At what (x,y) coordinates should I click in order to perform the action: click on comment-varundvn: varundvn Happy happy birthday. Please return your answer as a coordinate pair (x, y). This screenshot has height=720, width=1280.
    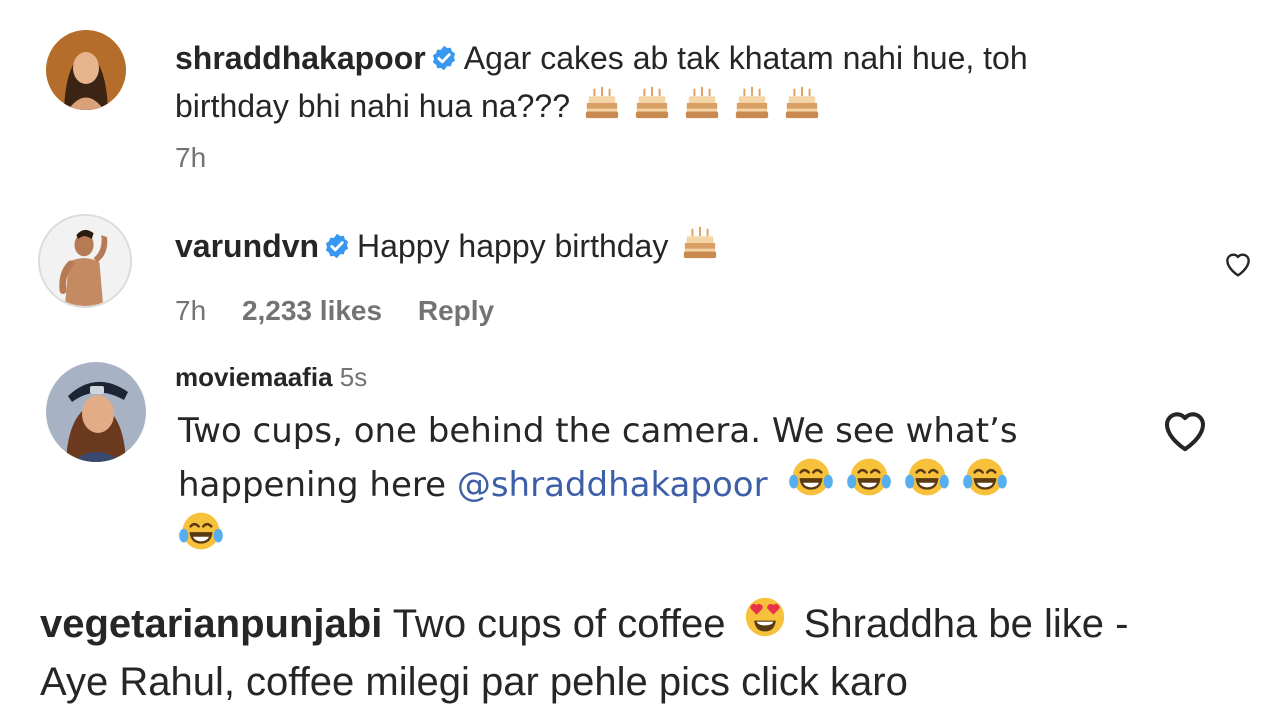
    Looking at the image, I should click on (675, 246).